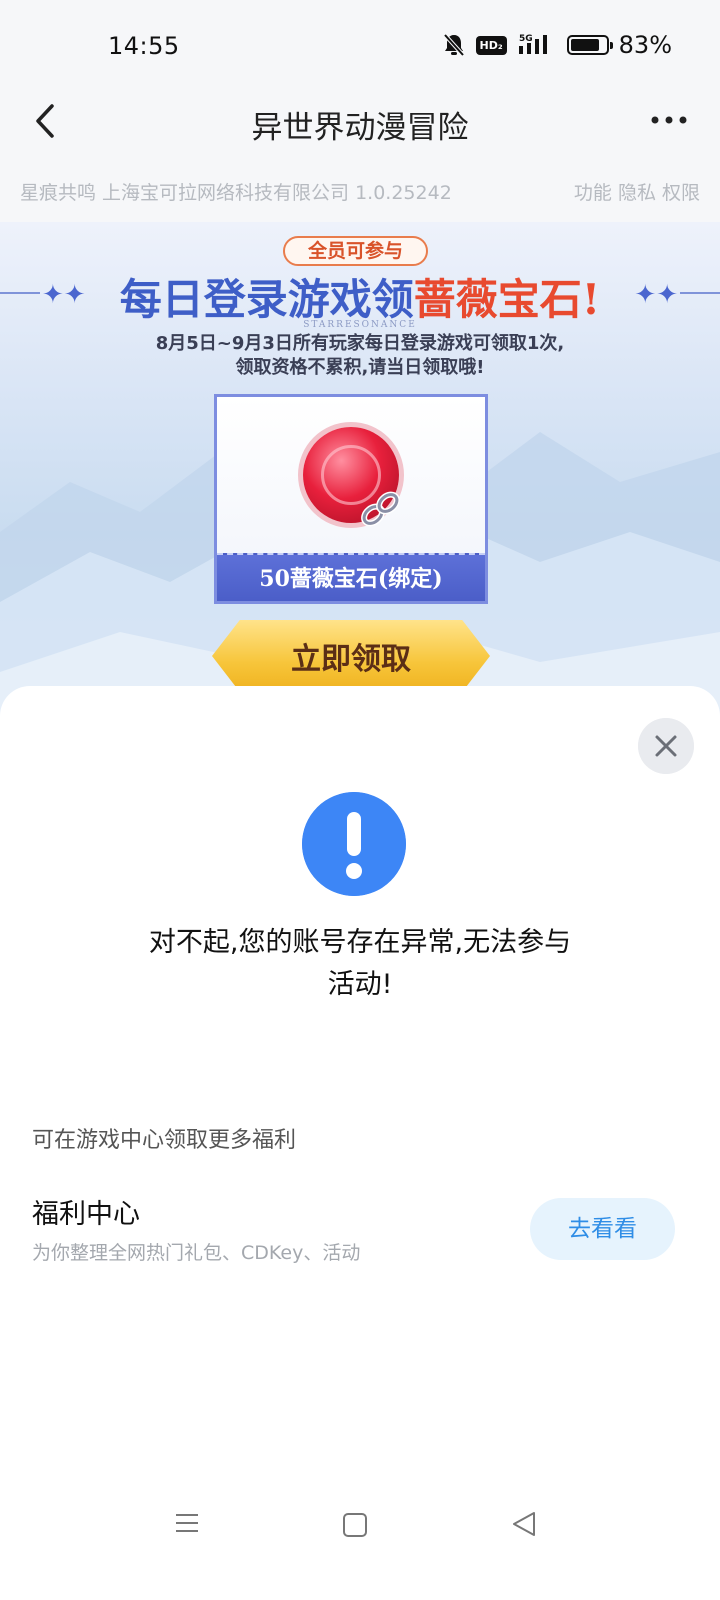 This screenshot has height=1600, width=720. What do you see at coordinates (669, 120) in the screenshot?
I see `more-dots-icon` at bounding box center [669, 120].